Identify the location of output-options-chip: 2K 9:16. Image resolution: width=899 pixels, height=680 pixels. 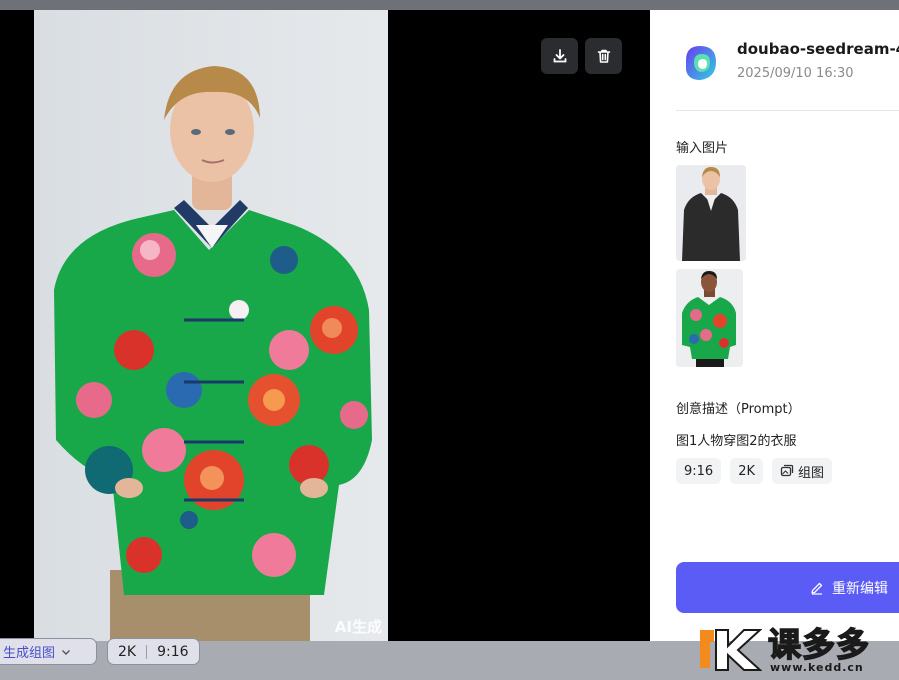
(153, 651).